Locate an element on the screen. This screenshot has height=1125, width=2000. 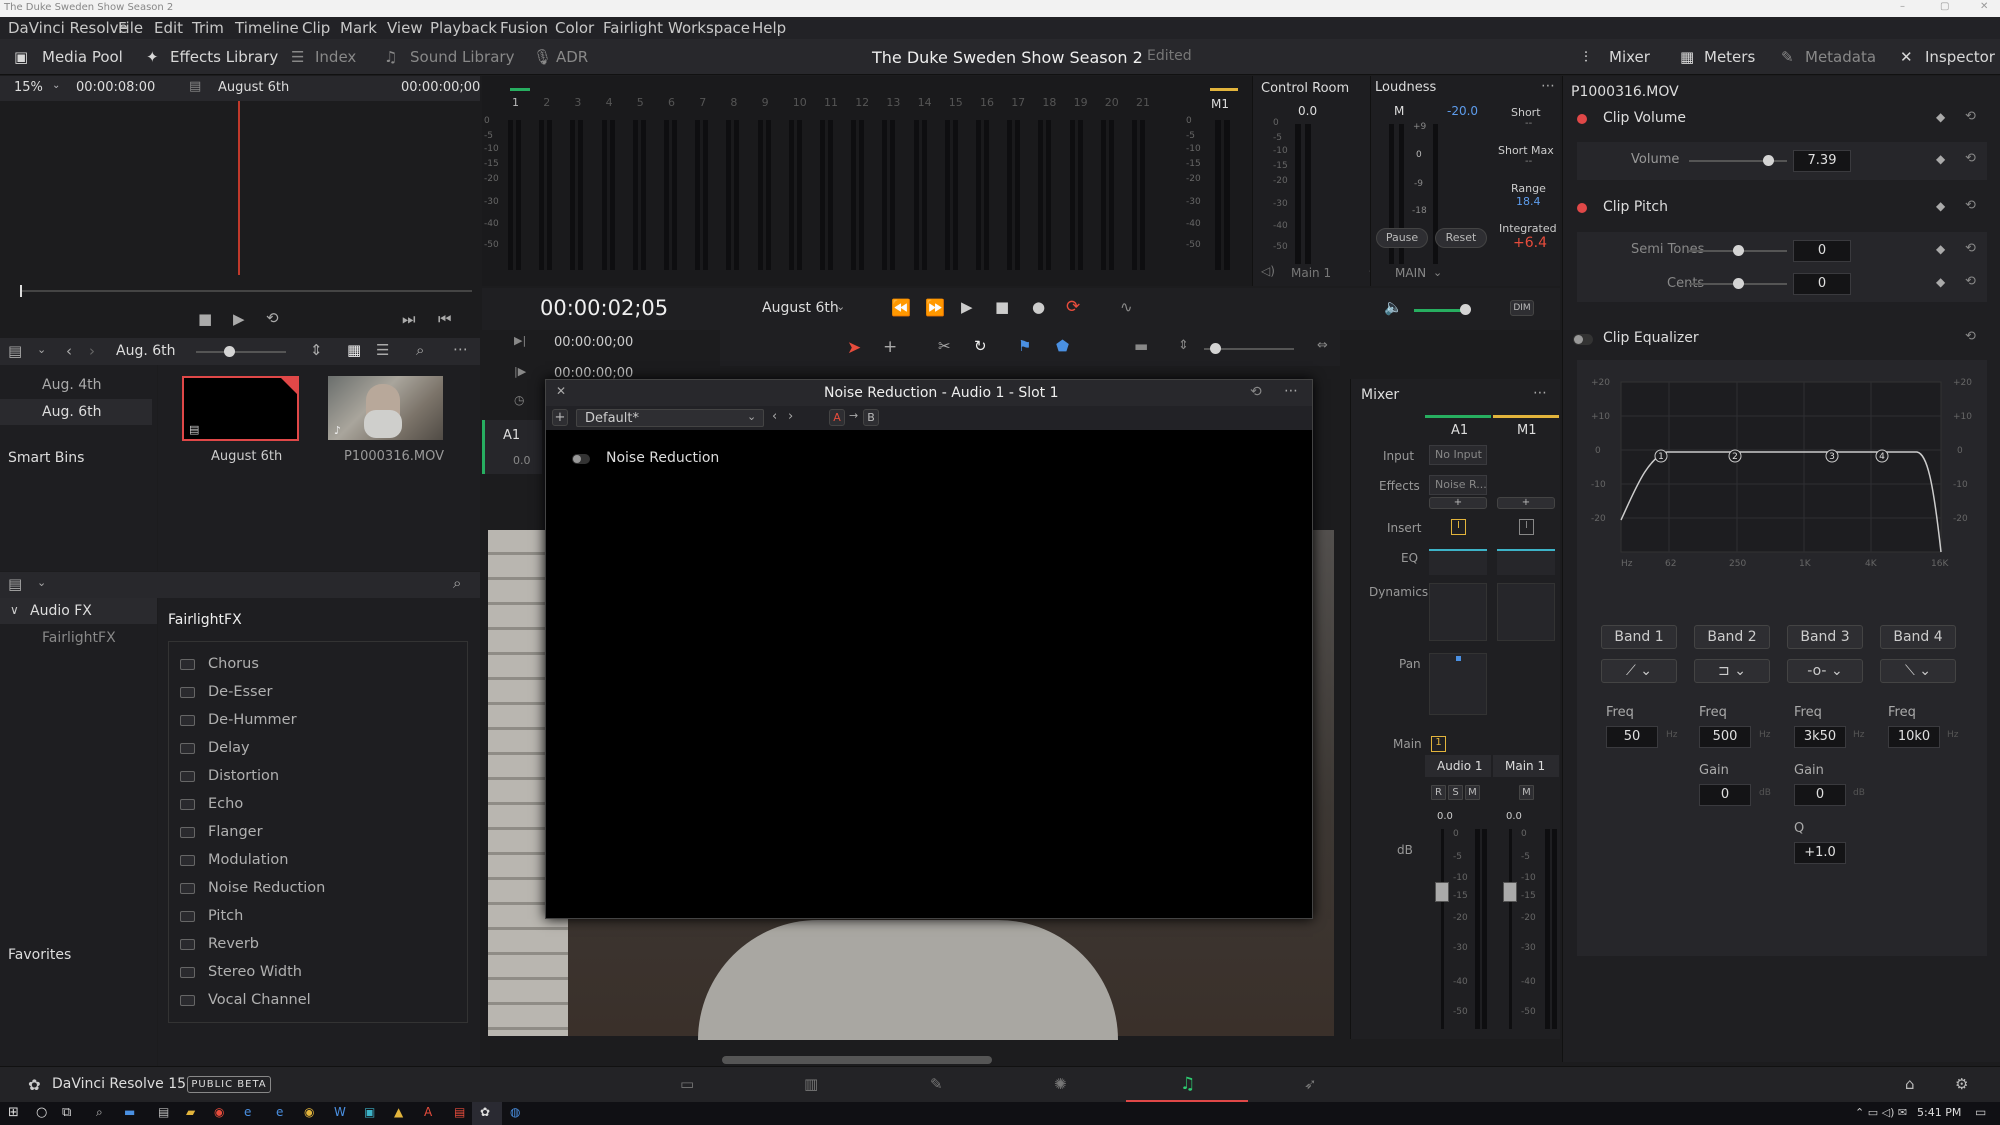
mute-button: M is located at coordinates (1472, 792).